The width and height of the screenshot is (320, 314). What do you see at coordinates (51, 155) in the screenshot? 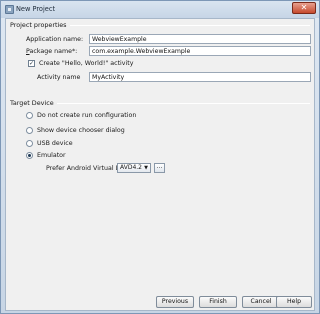
I see `radio-emulator-label: Emulator` at bounding box center [51, 155].